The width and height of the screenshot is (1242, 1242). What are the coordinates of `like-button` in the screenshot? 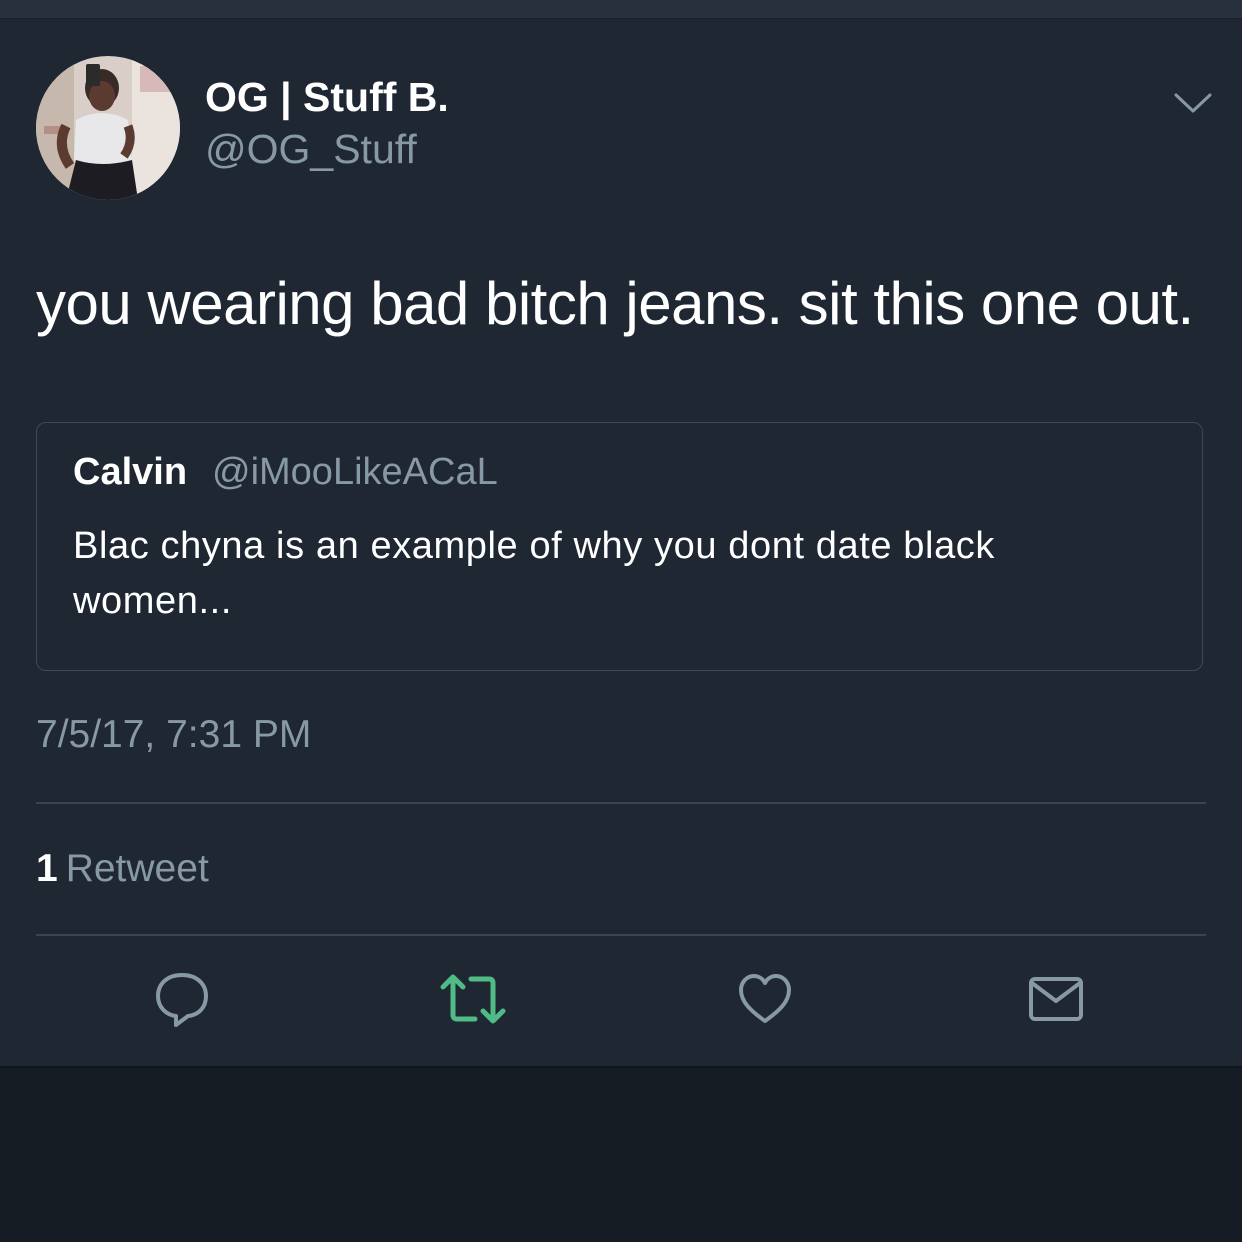 It's located at (765, 1001).